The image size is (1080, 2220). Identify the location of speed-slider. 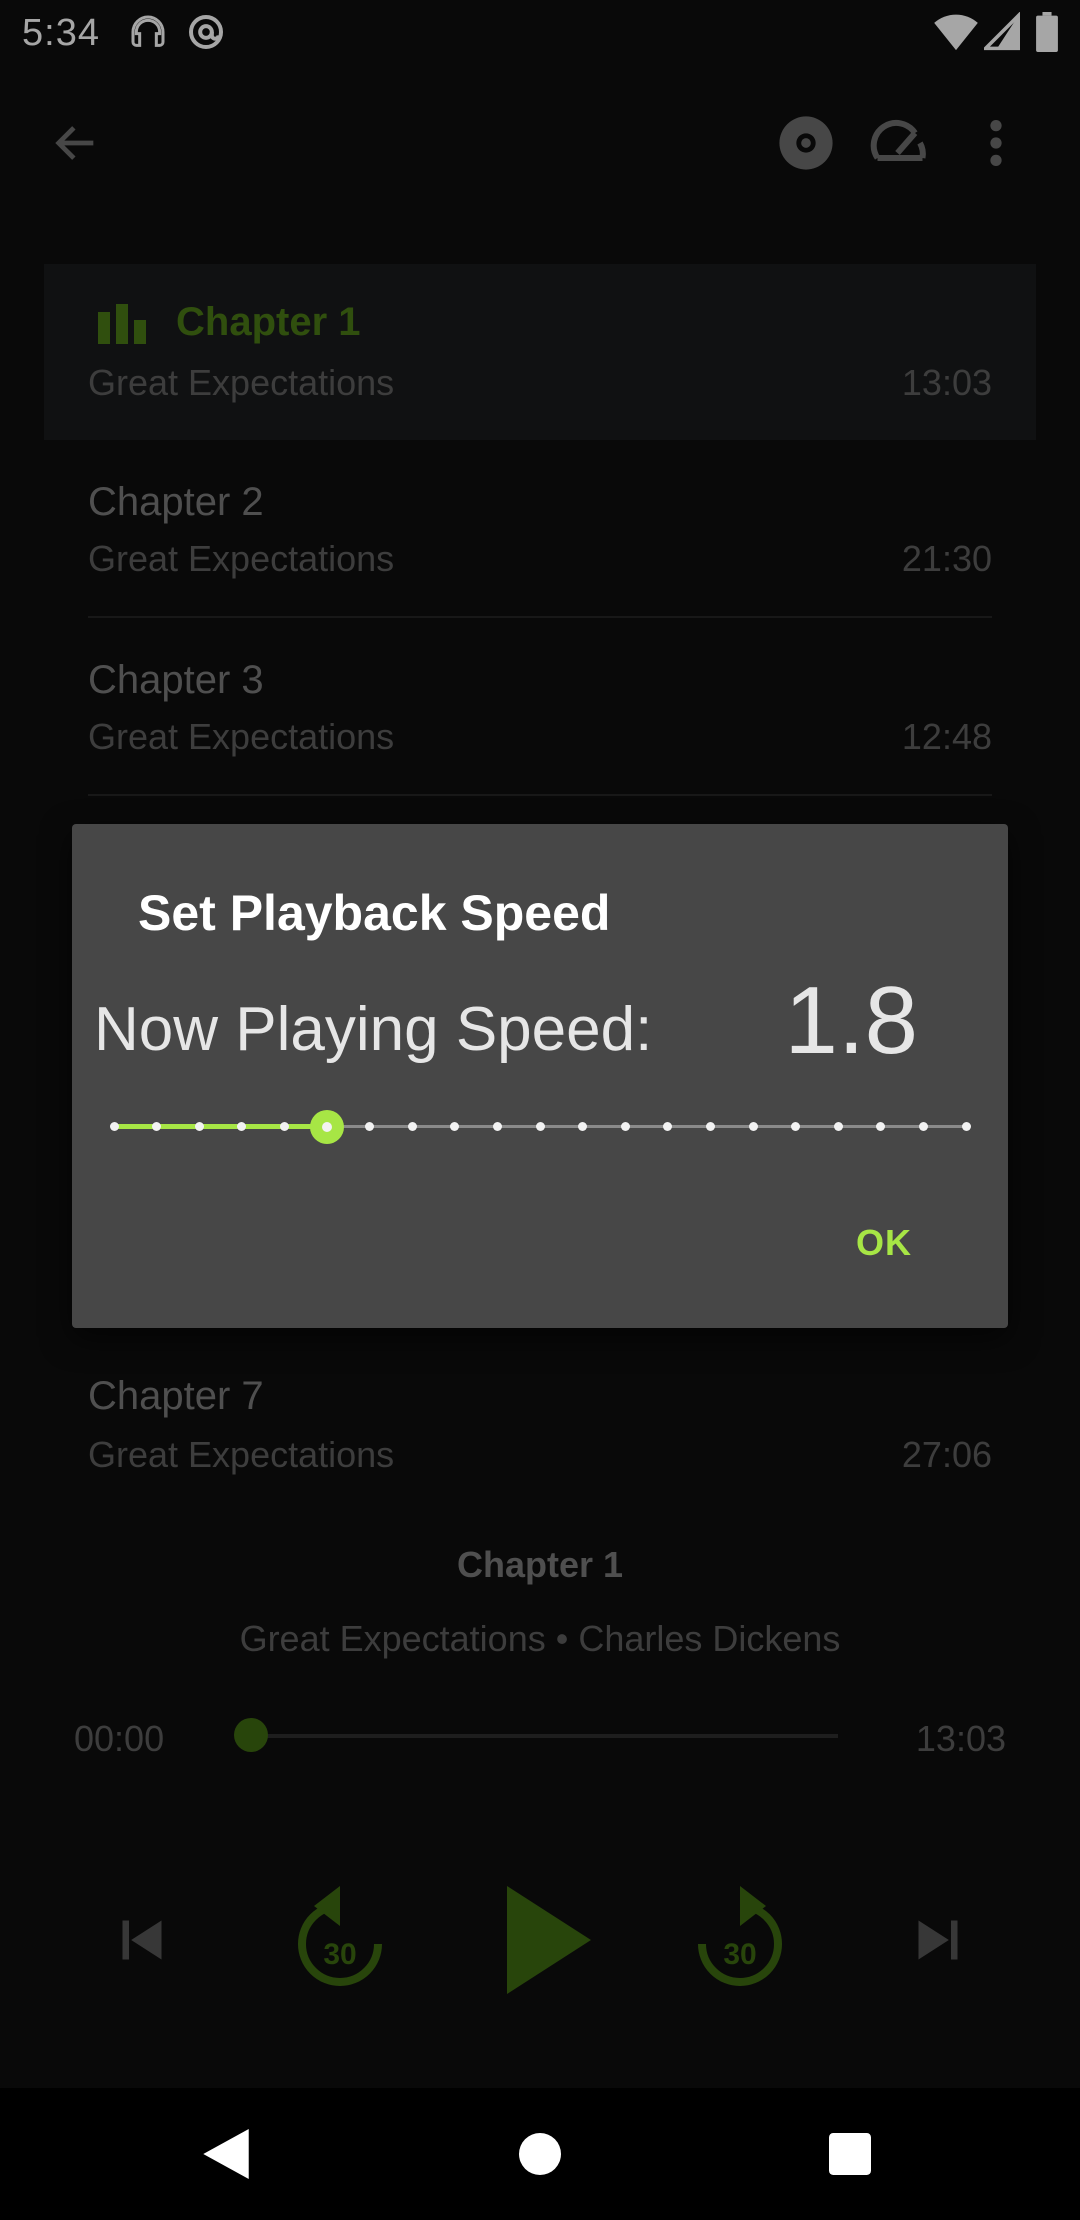
(540, 1126).